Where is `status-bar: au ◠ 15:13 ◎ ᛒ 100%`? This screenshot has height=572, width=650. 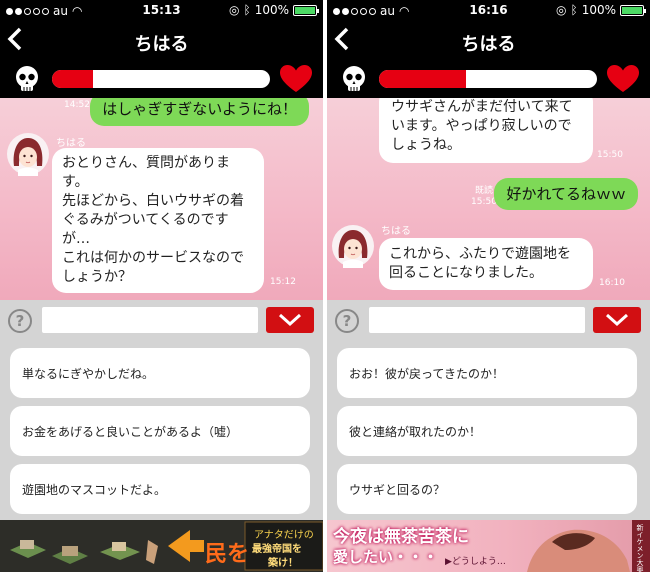 status-bar: au ◠ 15:13 ◎ ᛒ 100% is located at coordinates (161, 11).